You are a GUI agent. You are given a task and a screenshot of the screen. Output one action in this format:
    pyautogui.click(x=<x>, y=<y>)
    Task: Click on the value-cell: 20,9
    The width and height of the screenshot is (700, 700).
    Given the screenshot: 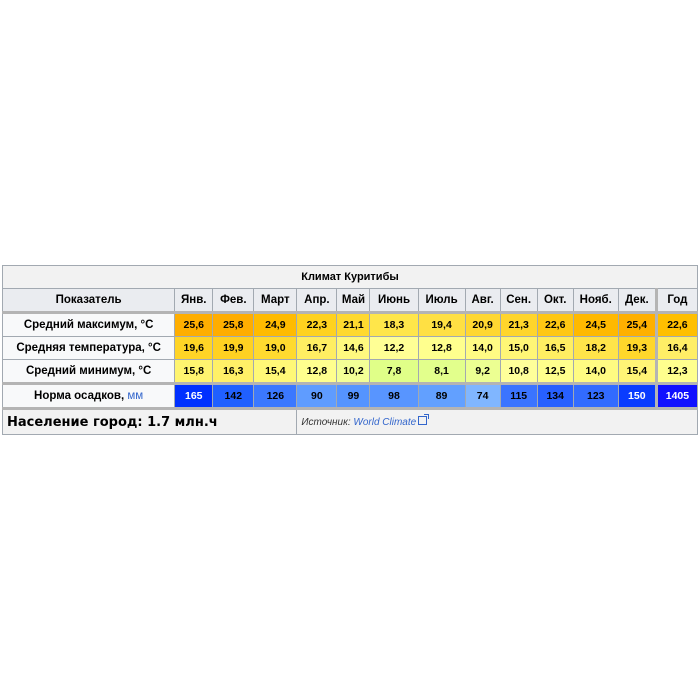 What is the action you would take?
    pyautogui.click(x=482, y=324)
    